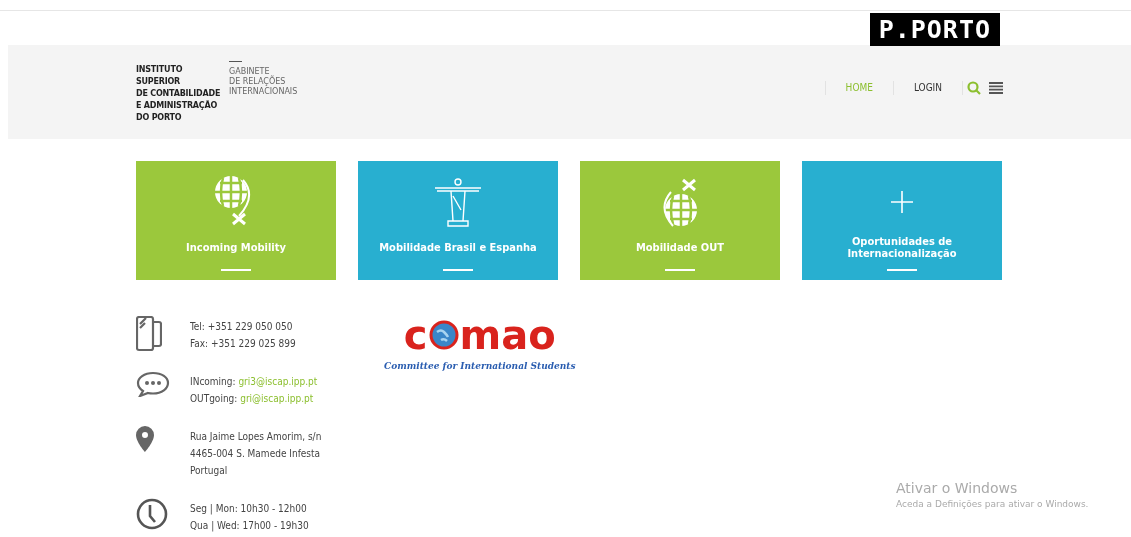 The width and height of the screenshot is (1131, 537). I want to click on clock-icon, so click(152, 514).